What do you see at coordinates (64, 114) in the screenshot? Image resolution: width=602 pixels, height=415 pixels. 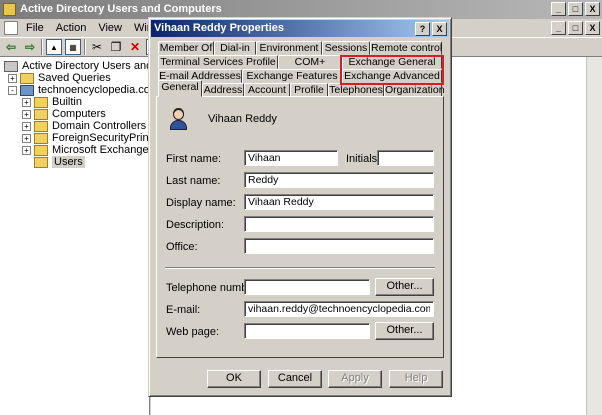 I see `tree-item-computers: + Computers` at bounding box center [64, 114].